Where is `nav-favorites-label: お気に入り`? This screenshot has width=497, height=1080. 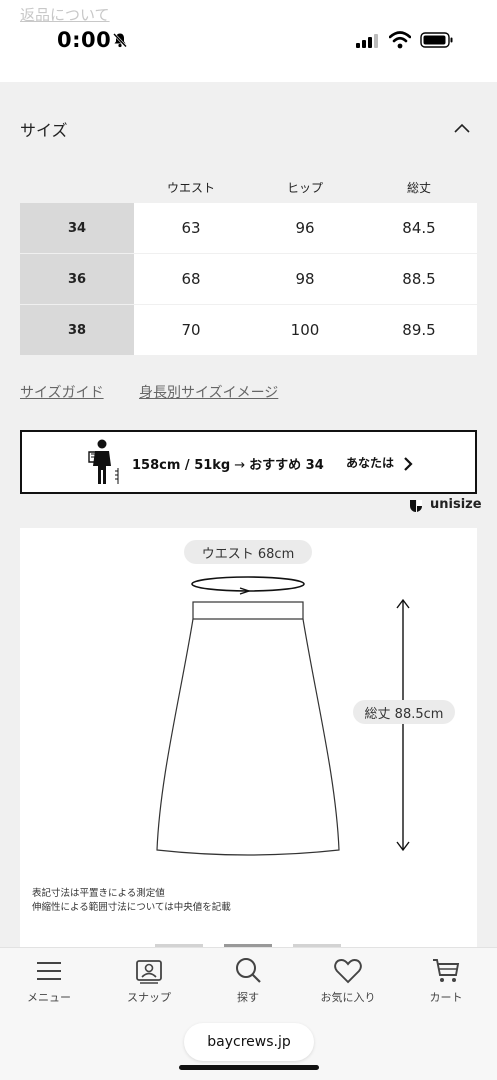
nav-favorites-label: お気に入り is located at coordinates (348, 997).